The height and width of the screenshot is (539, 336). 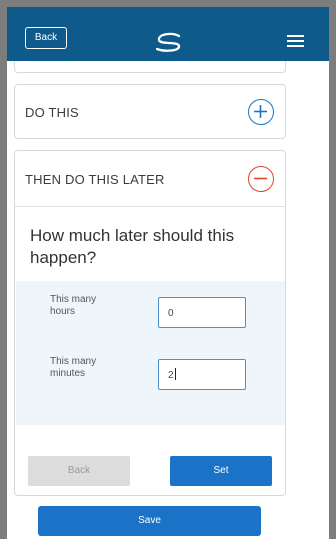 What do you see at coordinates (46, 38) in the screenshot?
I see `header-back-button: Back` at bounding box center [46, 38].